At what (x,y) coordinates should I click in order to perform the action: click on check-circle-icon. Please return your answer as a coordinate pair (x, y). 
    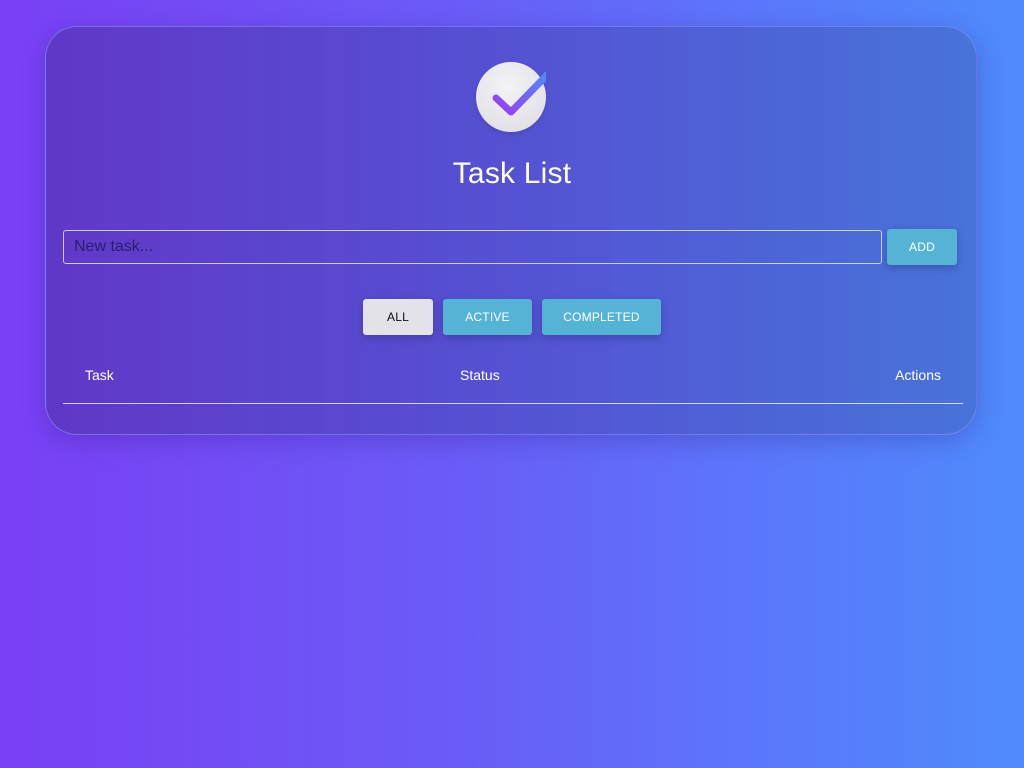
    Looking at the image, I should click on (511, 97).